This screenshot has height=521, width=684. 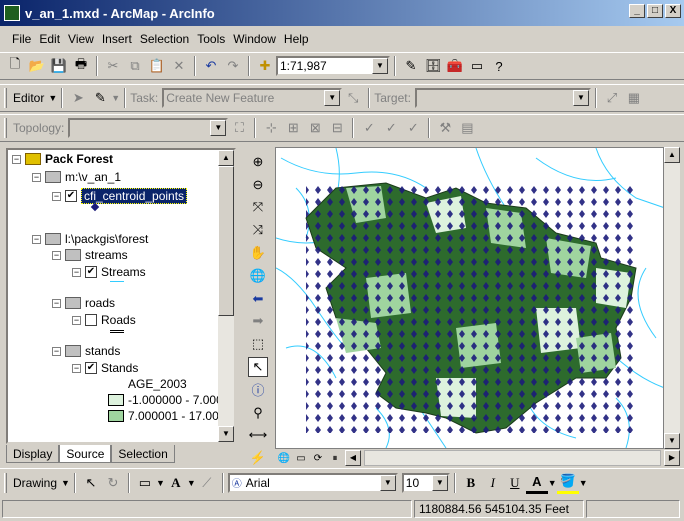 What do you see at coordinates (179, 66) in the screenshot?
I see `delete-icon: ✕` at bounding box center [179, 66].